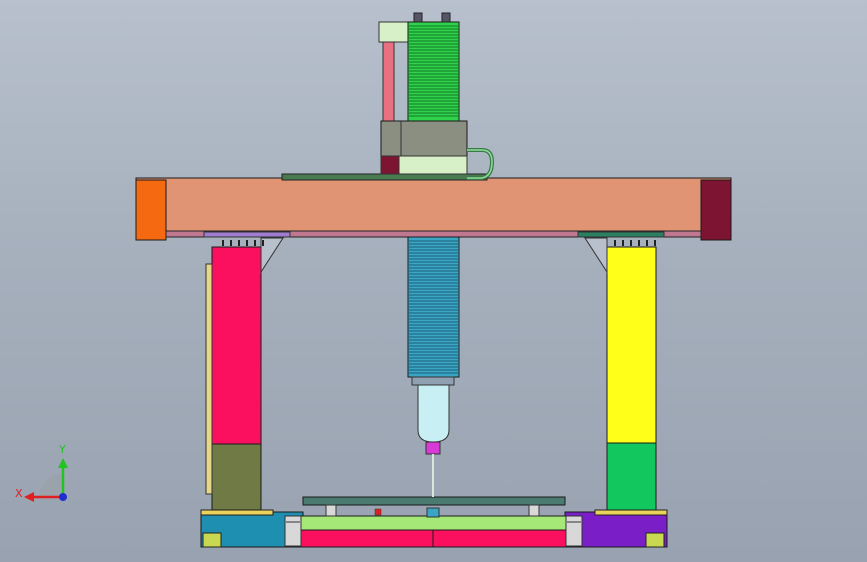 This screenshot has height=562, width=867. Describe the element at coordinates (378, 512) in the screenshot. I see `red-marker` at that location.